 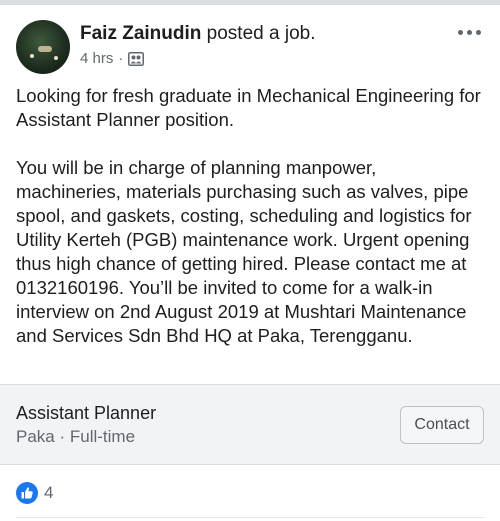 I want to click on author-name: Faiz Zainudin, so click(x=140, y=33).